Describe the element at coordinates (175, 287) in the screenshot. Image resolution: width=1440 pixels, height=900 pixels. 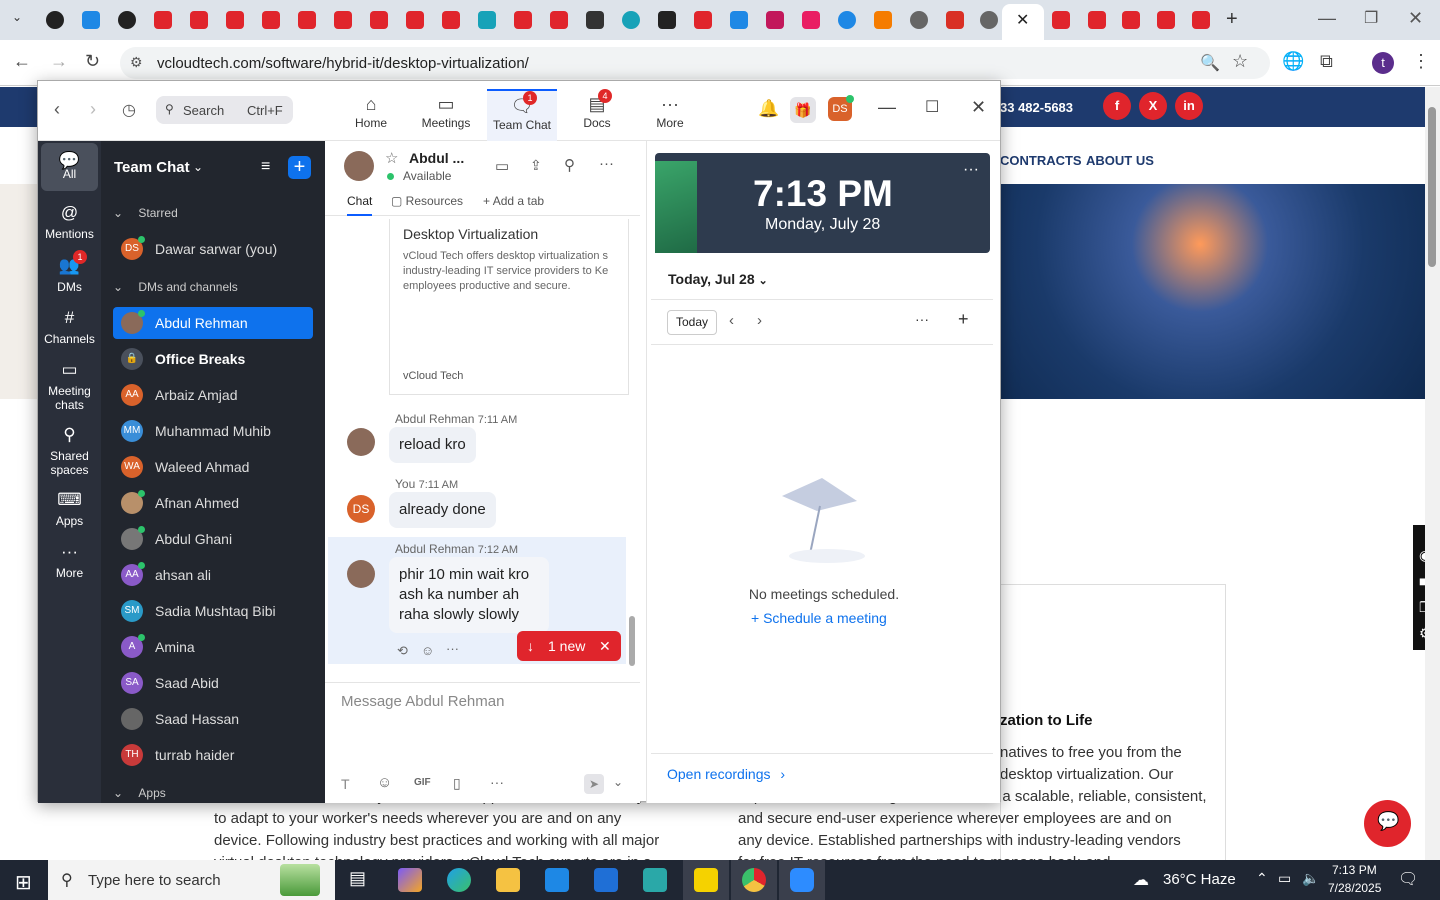
I see `section-dms-channels: ⌄ DMs and channels` at that location.